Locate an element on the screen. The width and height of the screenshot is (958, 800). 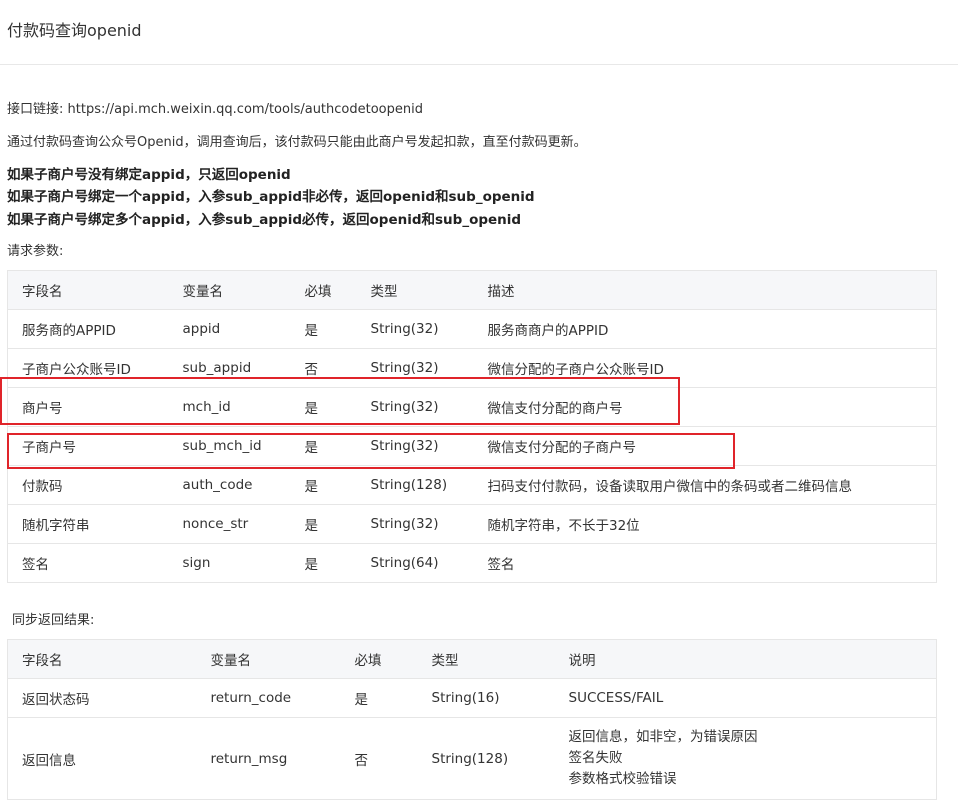
page-title: 付款码查询openid is located at coordinates (74, 30).